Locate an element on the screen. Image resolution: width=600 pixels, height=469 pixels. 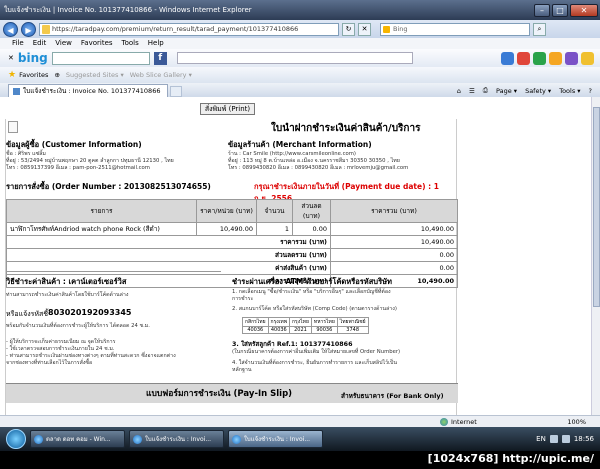
safety-menu: Safety ▾ is located at coordinates (538, 91).